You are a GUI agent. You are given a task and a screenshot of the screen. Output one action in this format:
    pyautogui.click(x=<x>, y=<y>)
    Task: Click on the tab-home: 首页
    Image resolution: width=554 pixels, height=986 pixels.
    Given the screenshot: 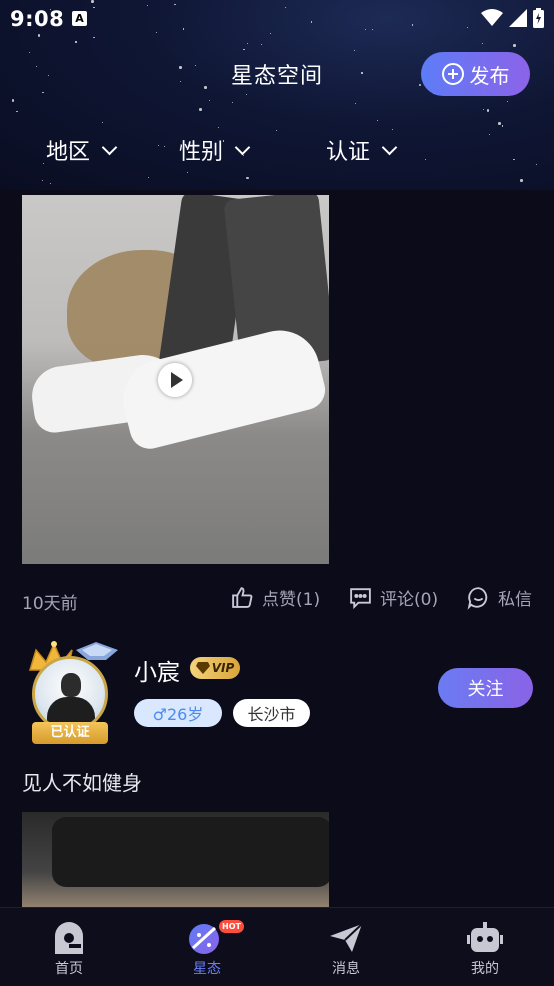 What is the action you would take?
    pyautogui.click(x=69, y=947)
    